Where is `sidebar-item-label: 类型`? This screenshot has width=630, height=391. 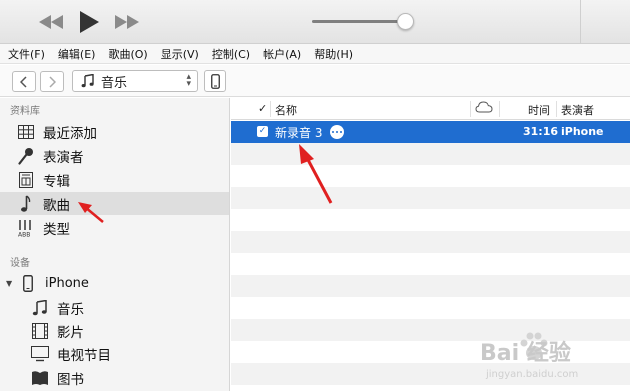
sidebar-item-label: 类型 is located at coordinates (56, 229).